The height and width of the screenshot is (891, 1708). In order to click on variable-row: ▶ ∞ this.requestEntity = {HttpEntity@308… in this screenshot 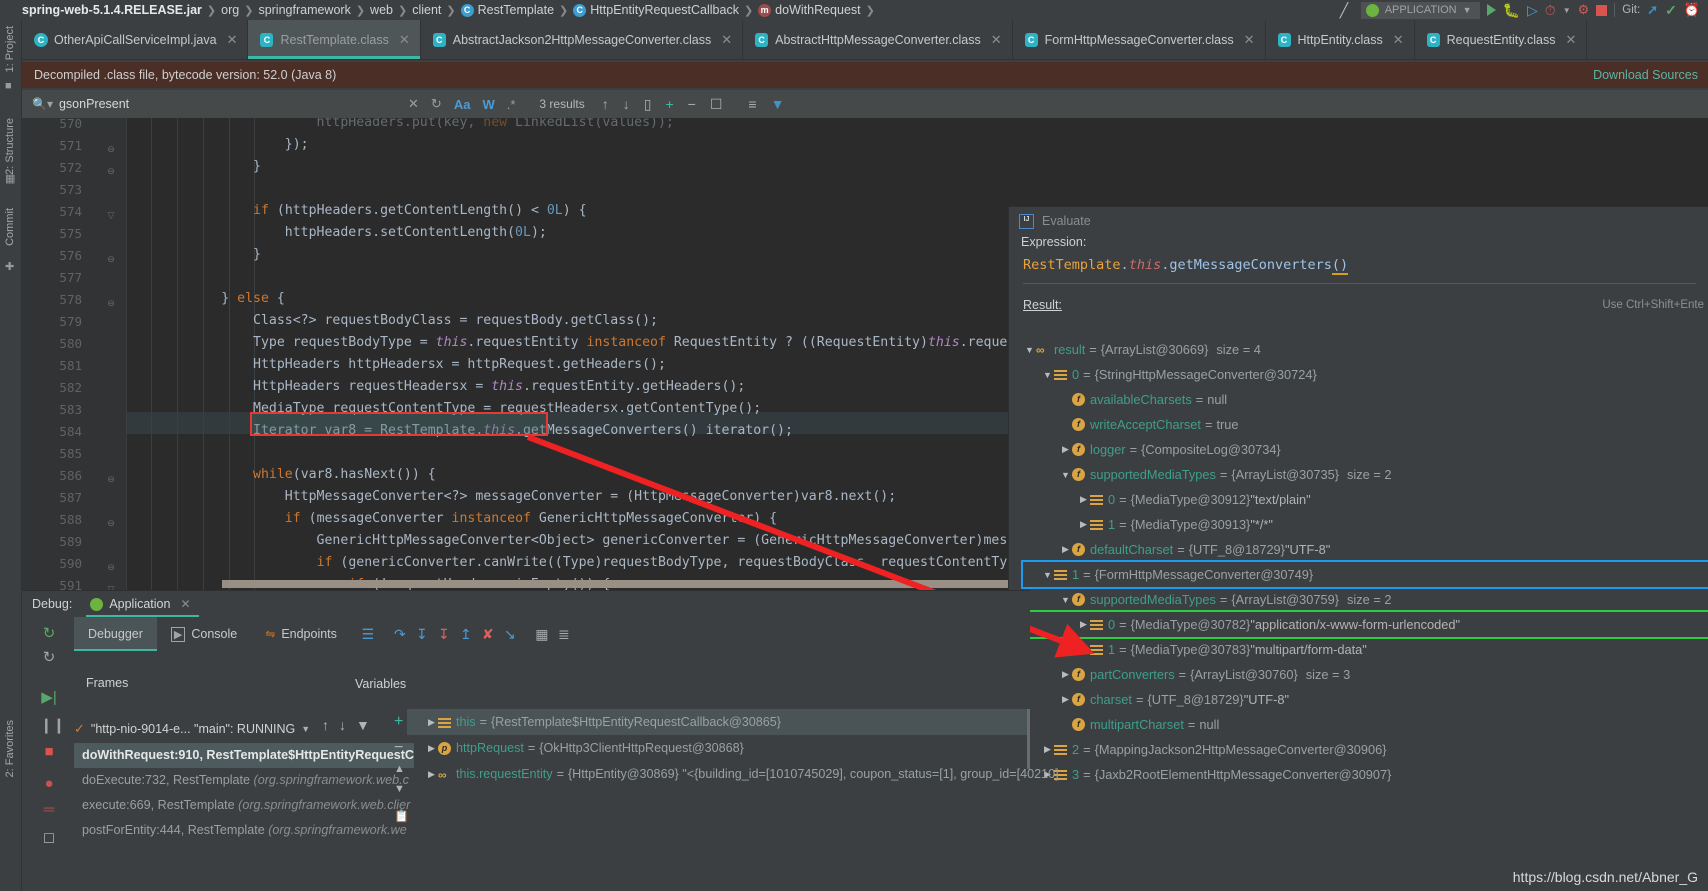, I will do `click(733, 774)`.